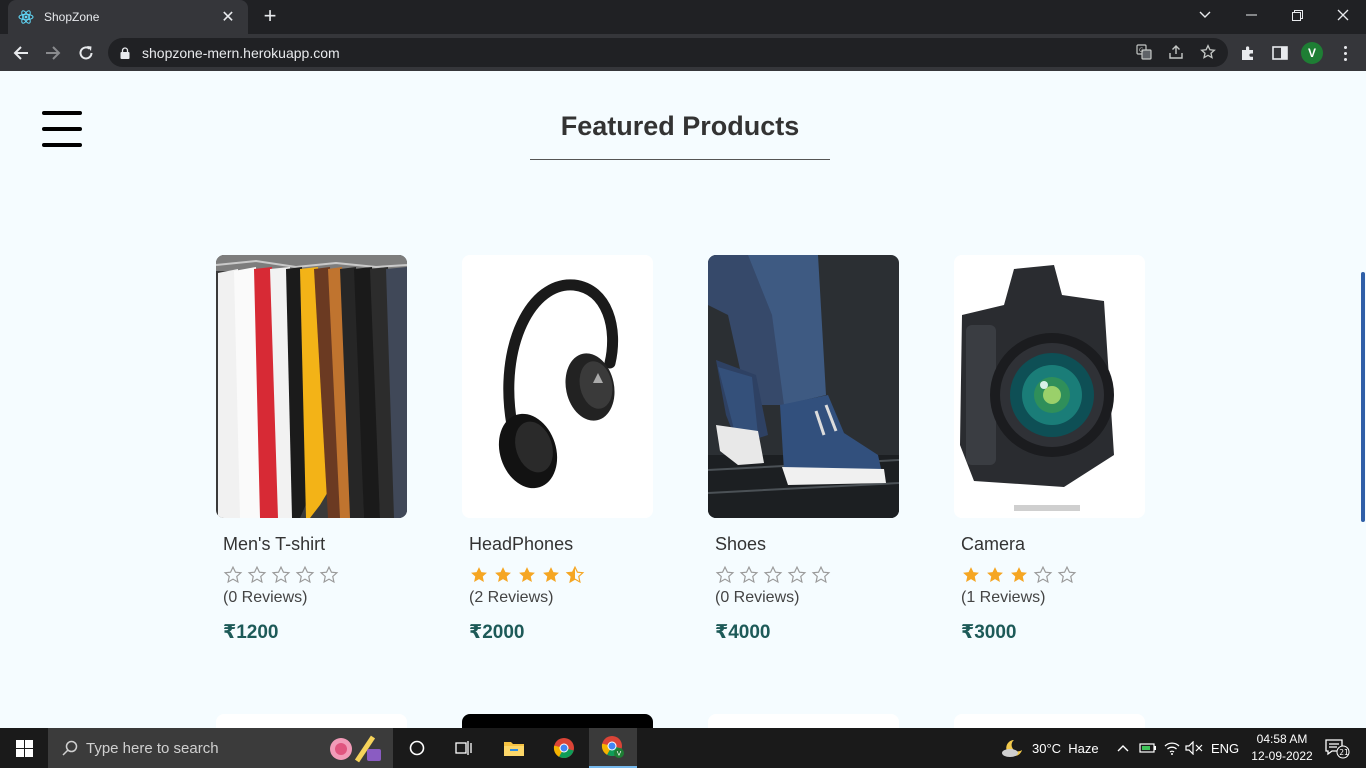 This screenshot has height=768, width=1366. What do you see at coordinates (311, 386) in the screenshot?
I see `tshirt-product-image` at bounding box center [311, 386].